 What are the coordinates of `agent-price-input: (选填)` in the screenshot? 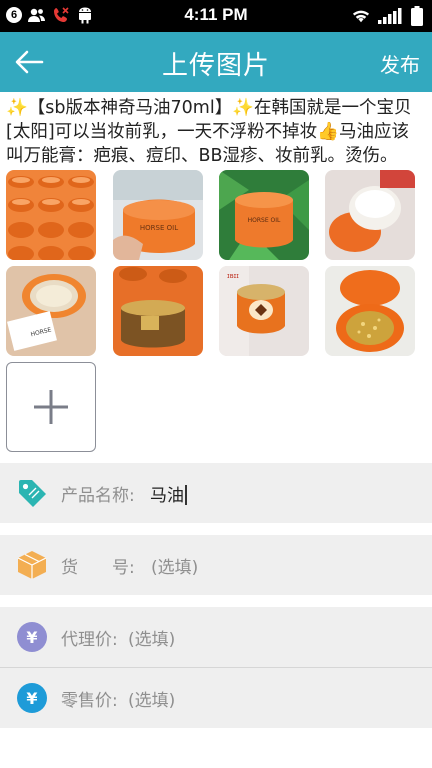 It's located at (151, 637).